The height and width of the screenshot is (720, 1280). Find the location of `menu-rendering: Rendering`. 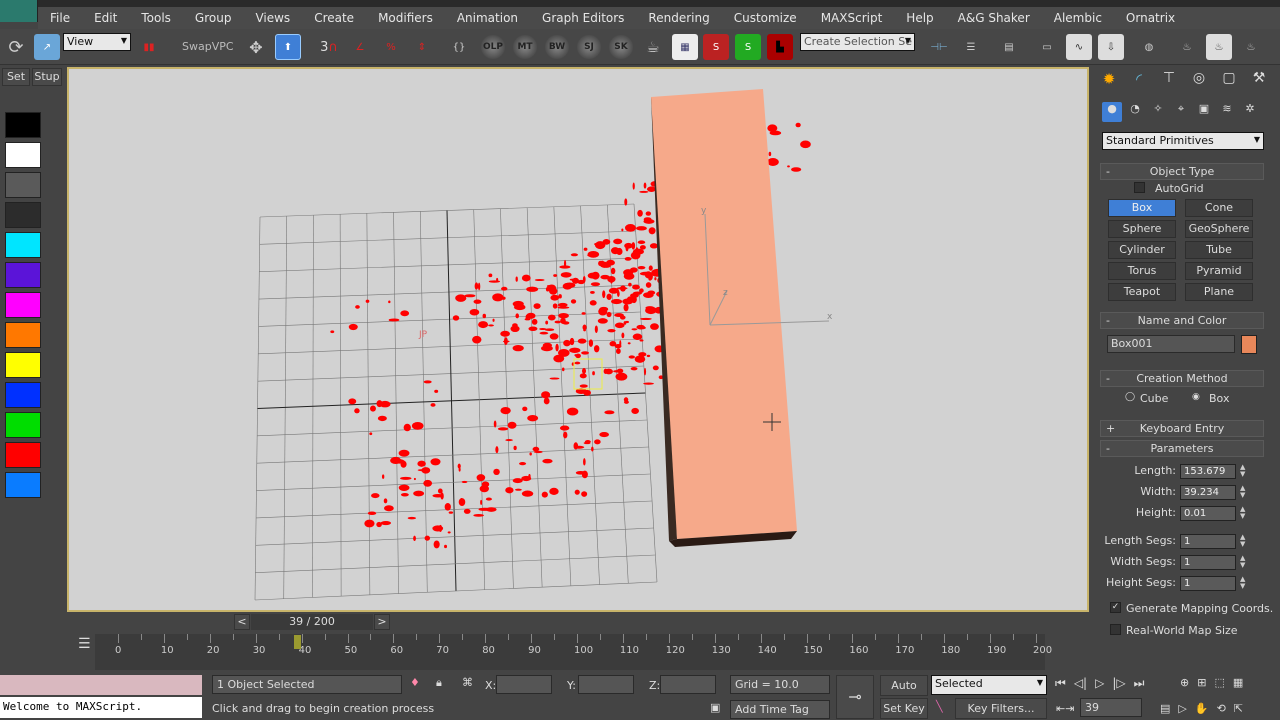

menu-rendering: Rendering is located at coordinates (678, 18).